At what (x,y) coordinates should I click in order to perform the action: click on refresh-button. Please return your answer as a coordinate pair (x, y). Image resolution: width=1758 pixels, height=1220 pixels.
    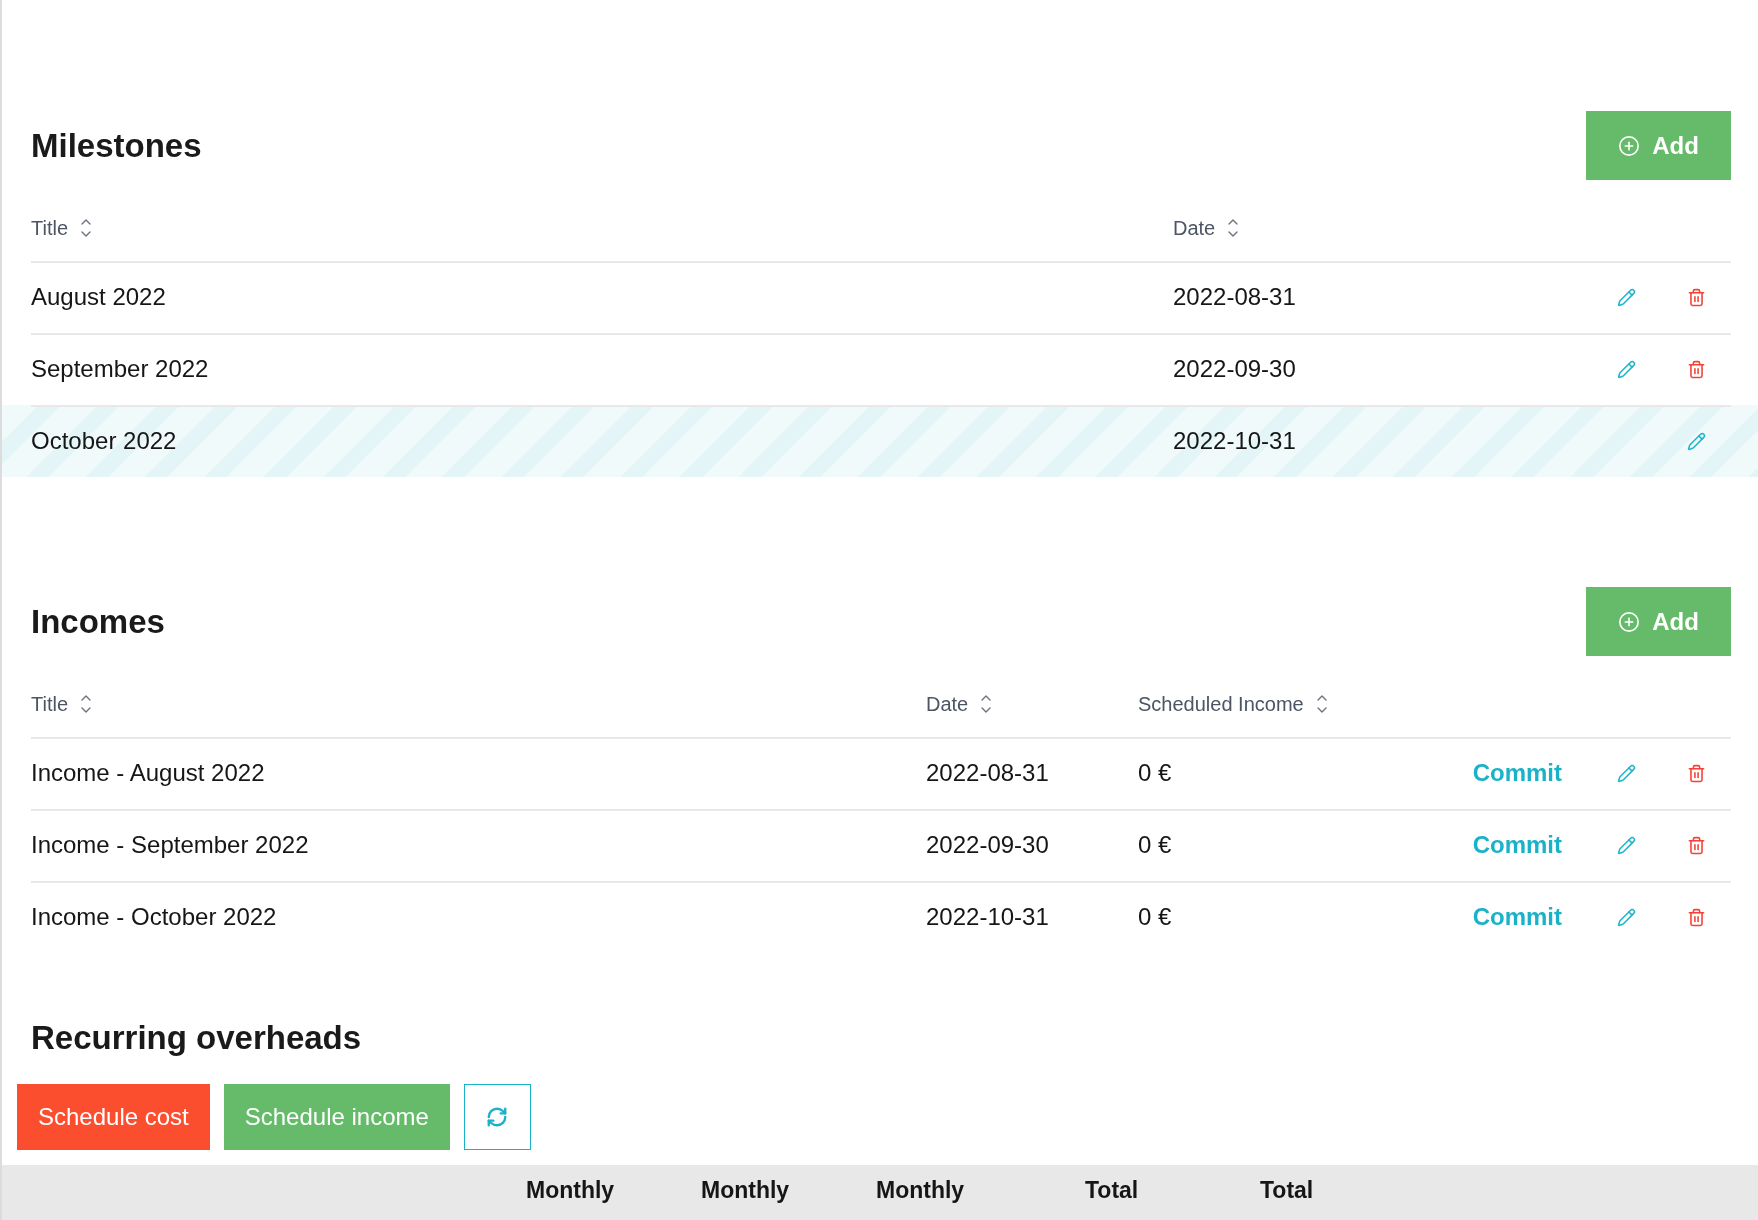
    Looking at the image, I should click on (497, 1117).